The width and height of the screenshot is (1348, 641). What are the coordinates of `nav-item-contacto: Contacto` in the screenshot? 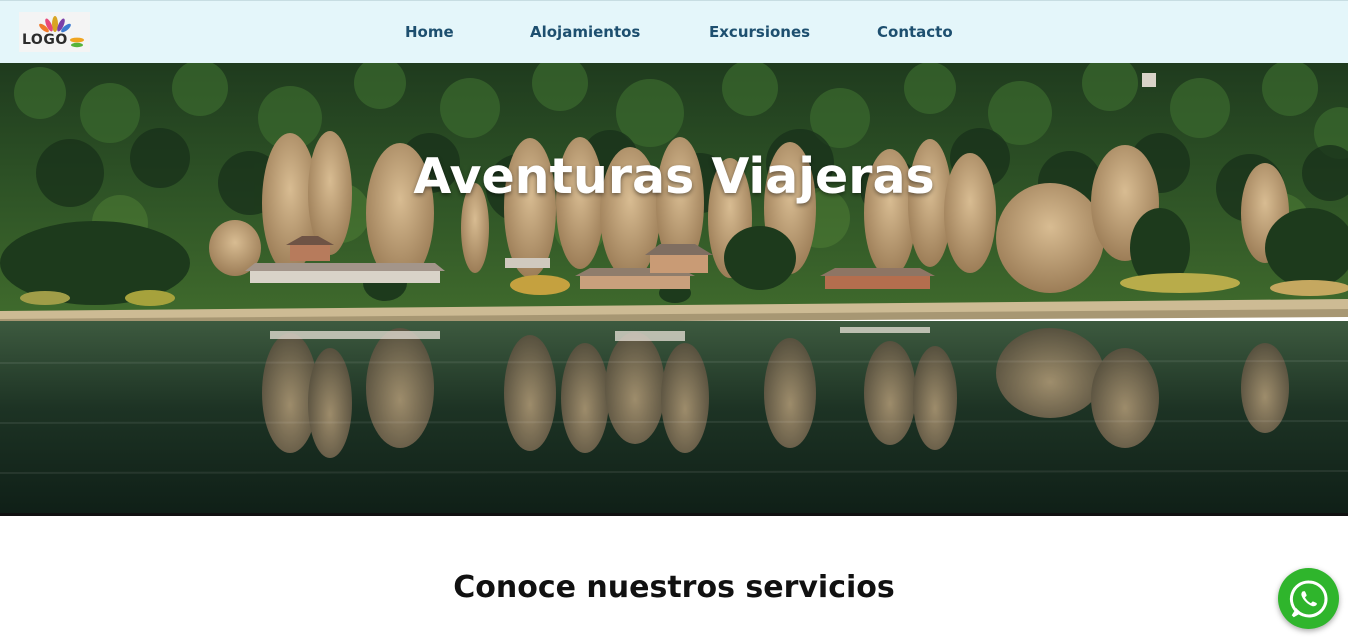 It's located at (915, 32).